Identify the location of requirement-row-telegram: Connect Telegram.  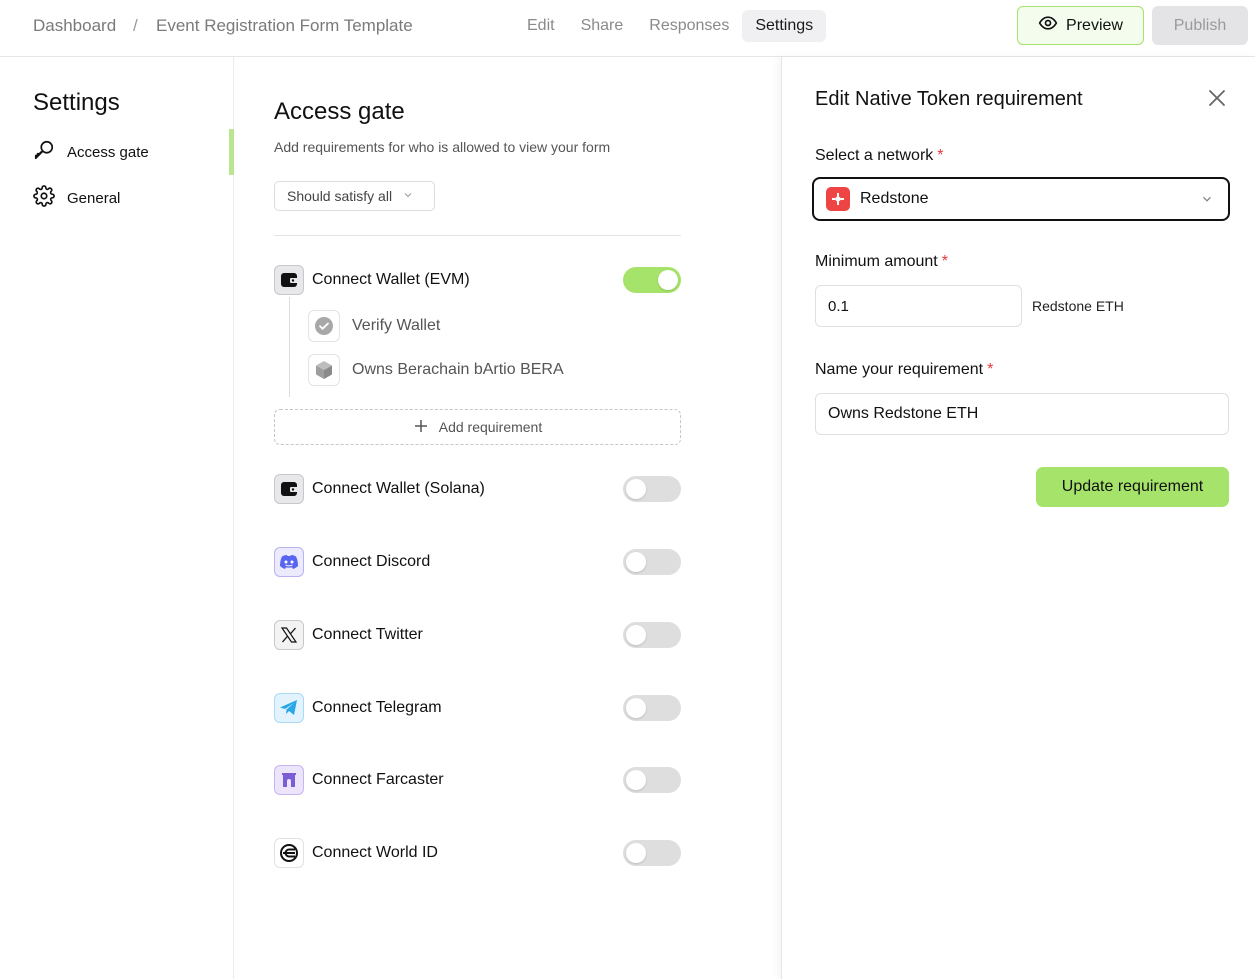
(477, 708).